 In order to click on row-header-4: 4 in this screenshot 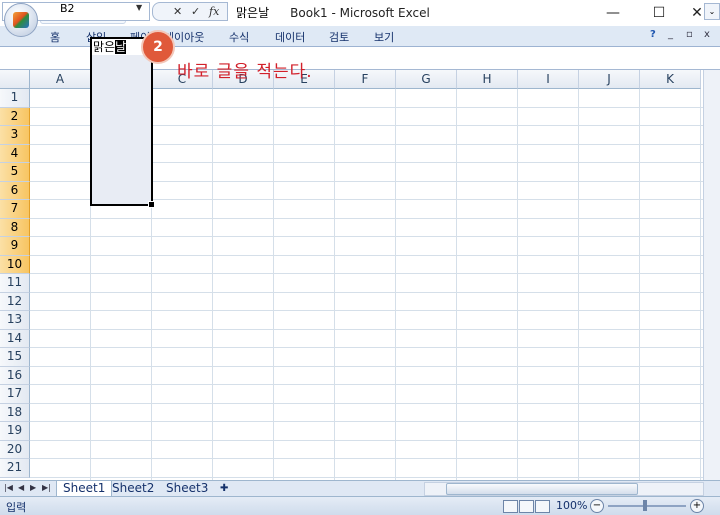, I will do `click(15, 153)`.